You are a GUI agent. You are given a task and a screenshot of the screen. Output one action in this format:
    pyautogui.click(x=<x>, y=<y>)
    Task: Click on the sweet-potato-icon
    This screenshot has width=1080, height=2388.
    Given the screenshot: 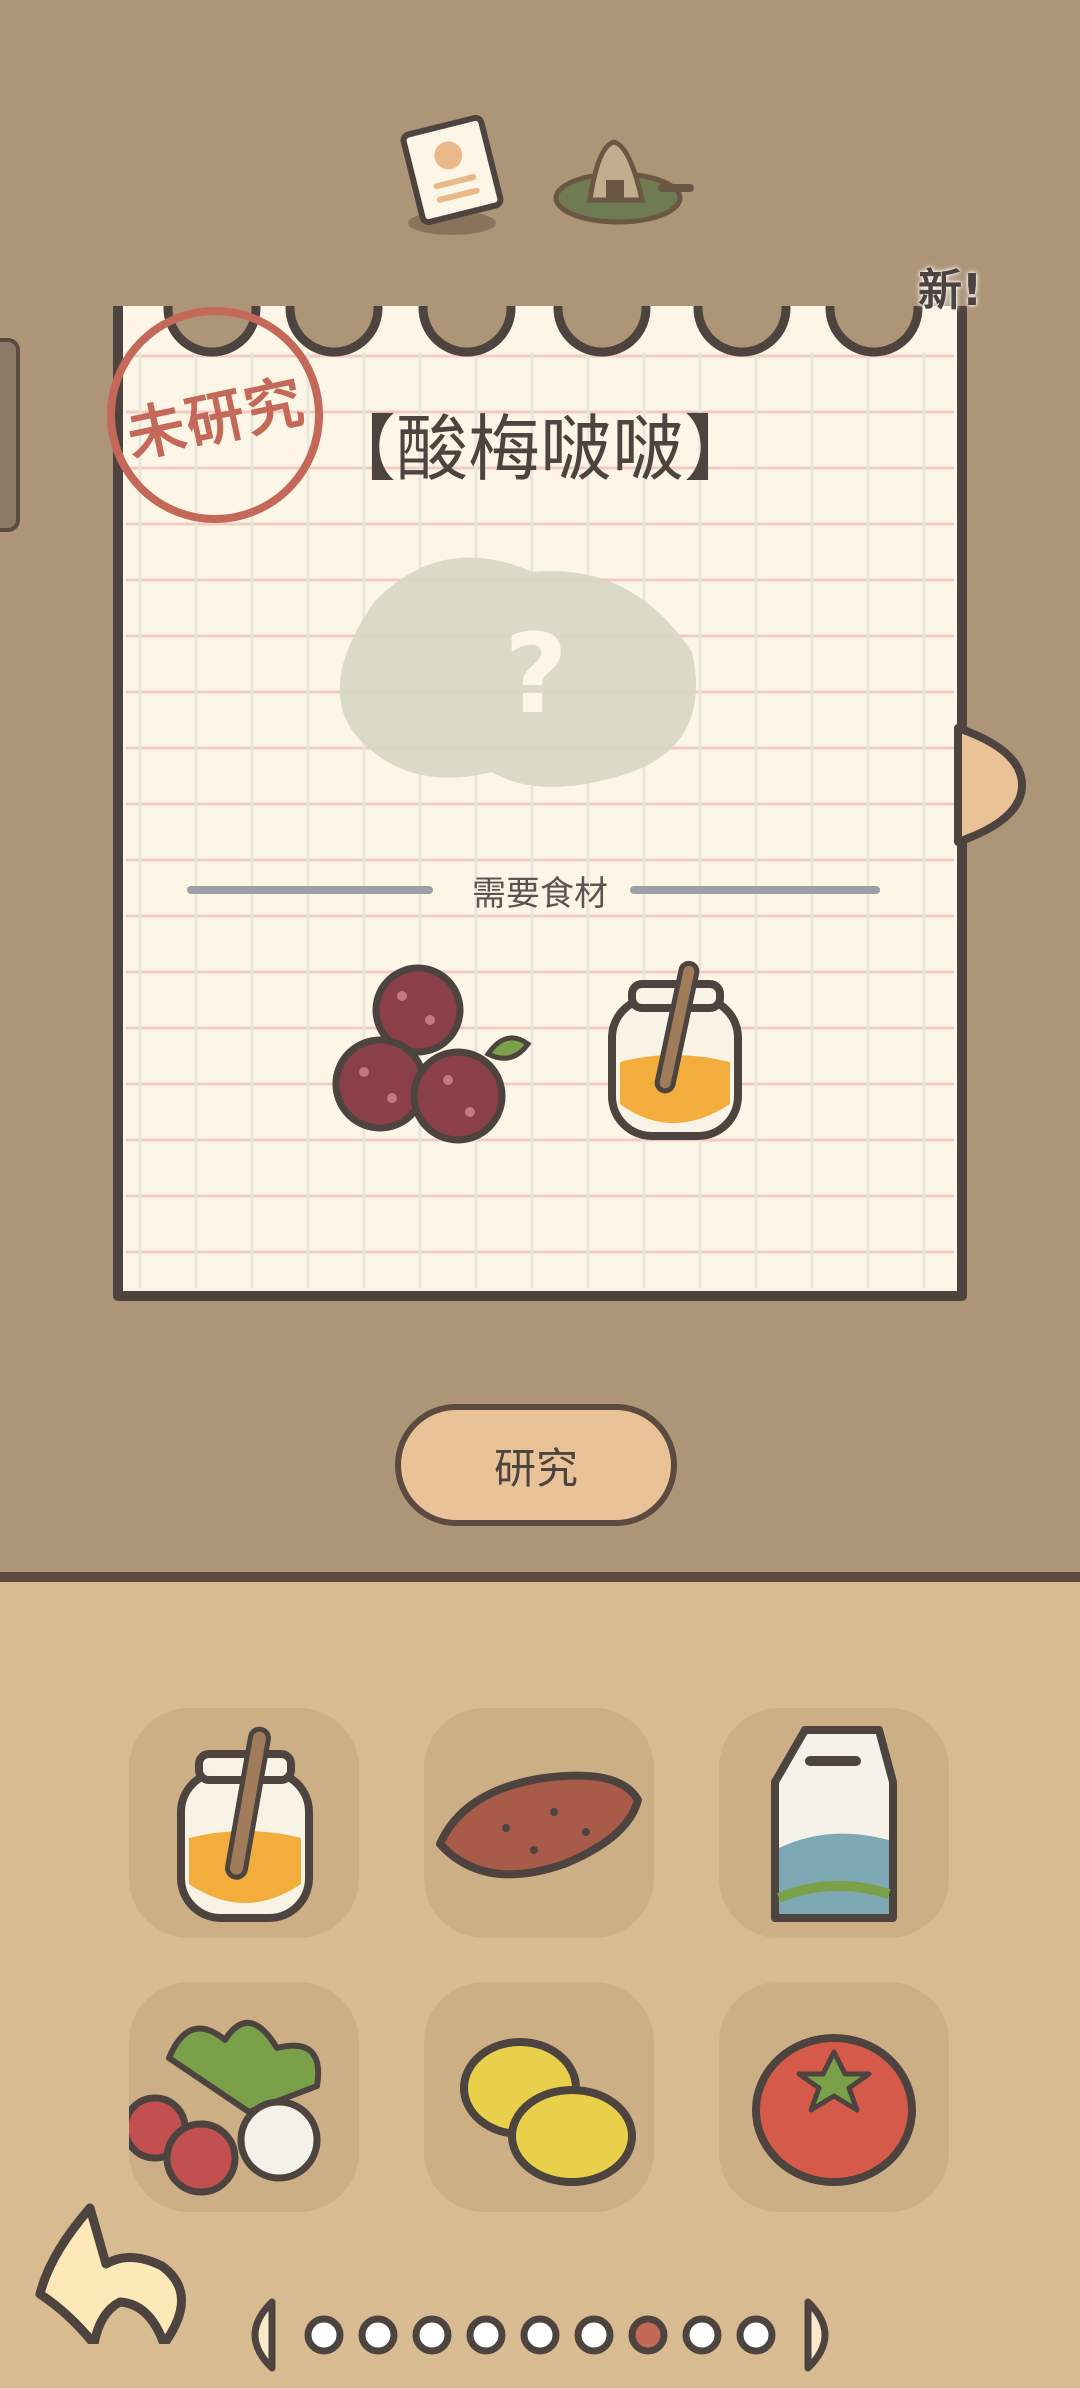 What is the action you would take?
    pyautogui.click(x=539, y=1825)
    